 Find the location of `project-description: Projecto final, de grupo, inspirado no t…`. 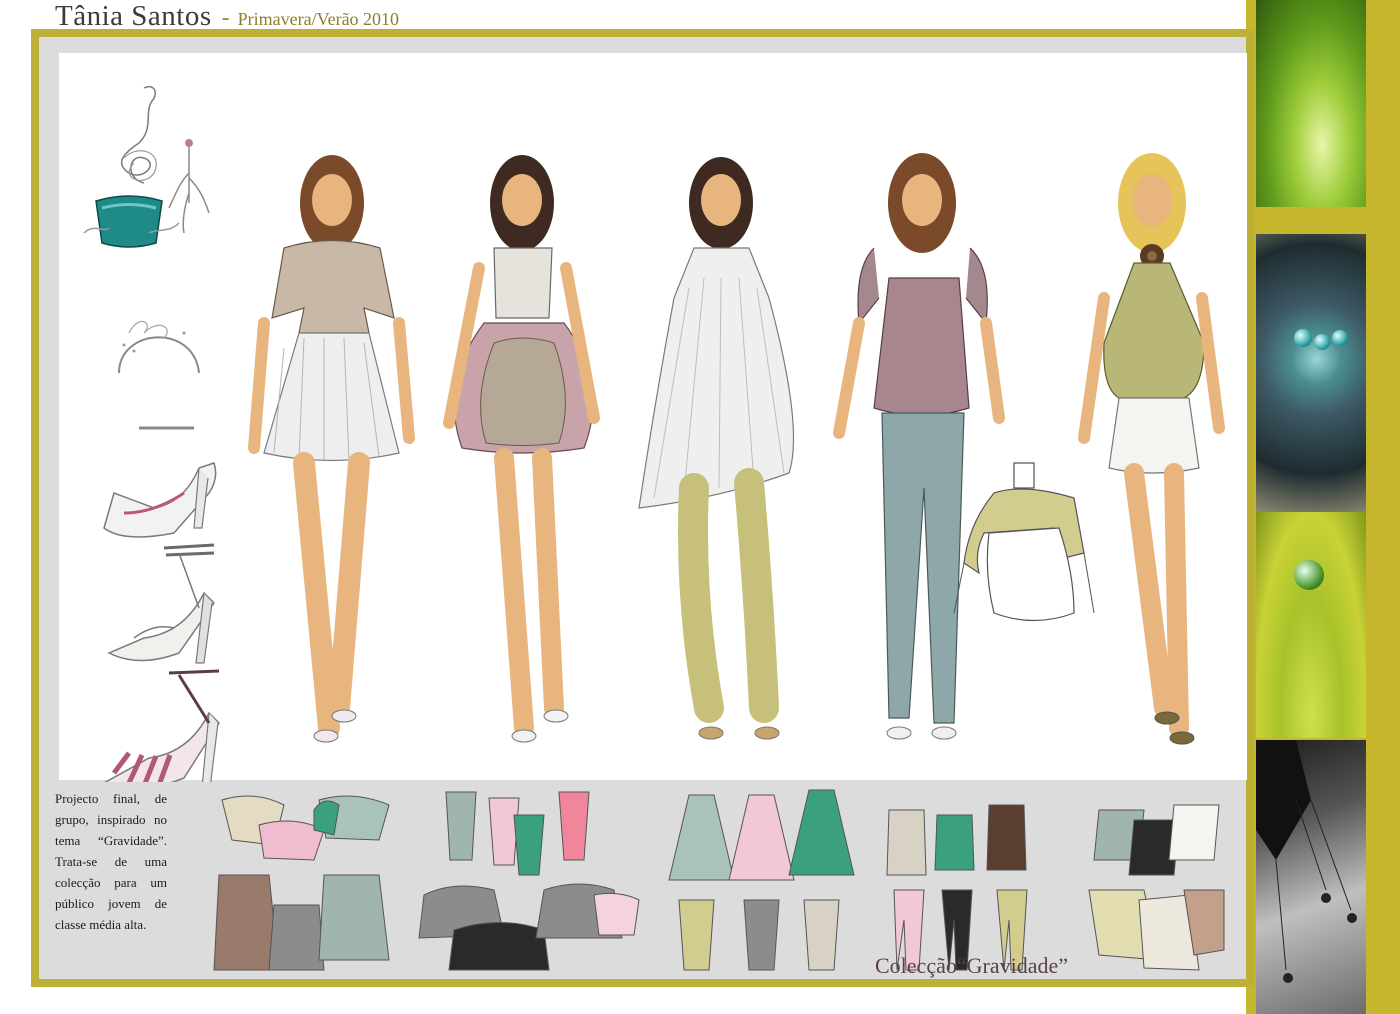

project-description: Projecto final, de grupo, inspirado no t… is located at coordinates (111, 861).